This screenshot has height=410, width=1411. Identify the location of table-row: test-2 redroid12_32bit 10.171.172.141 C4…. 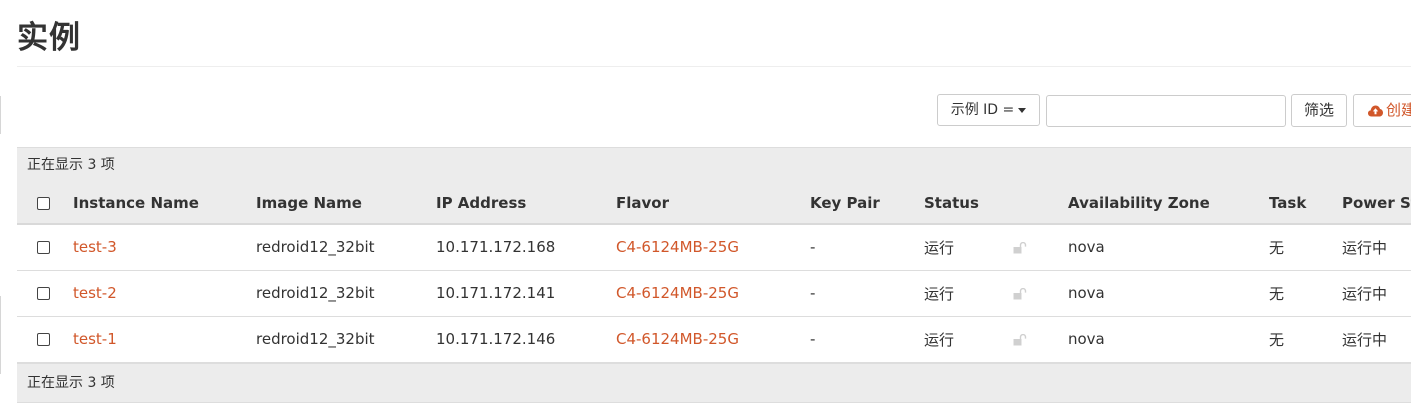
(714, 293).